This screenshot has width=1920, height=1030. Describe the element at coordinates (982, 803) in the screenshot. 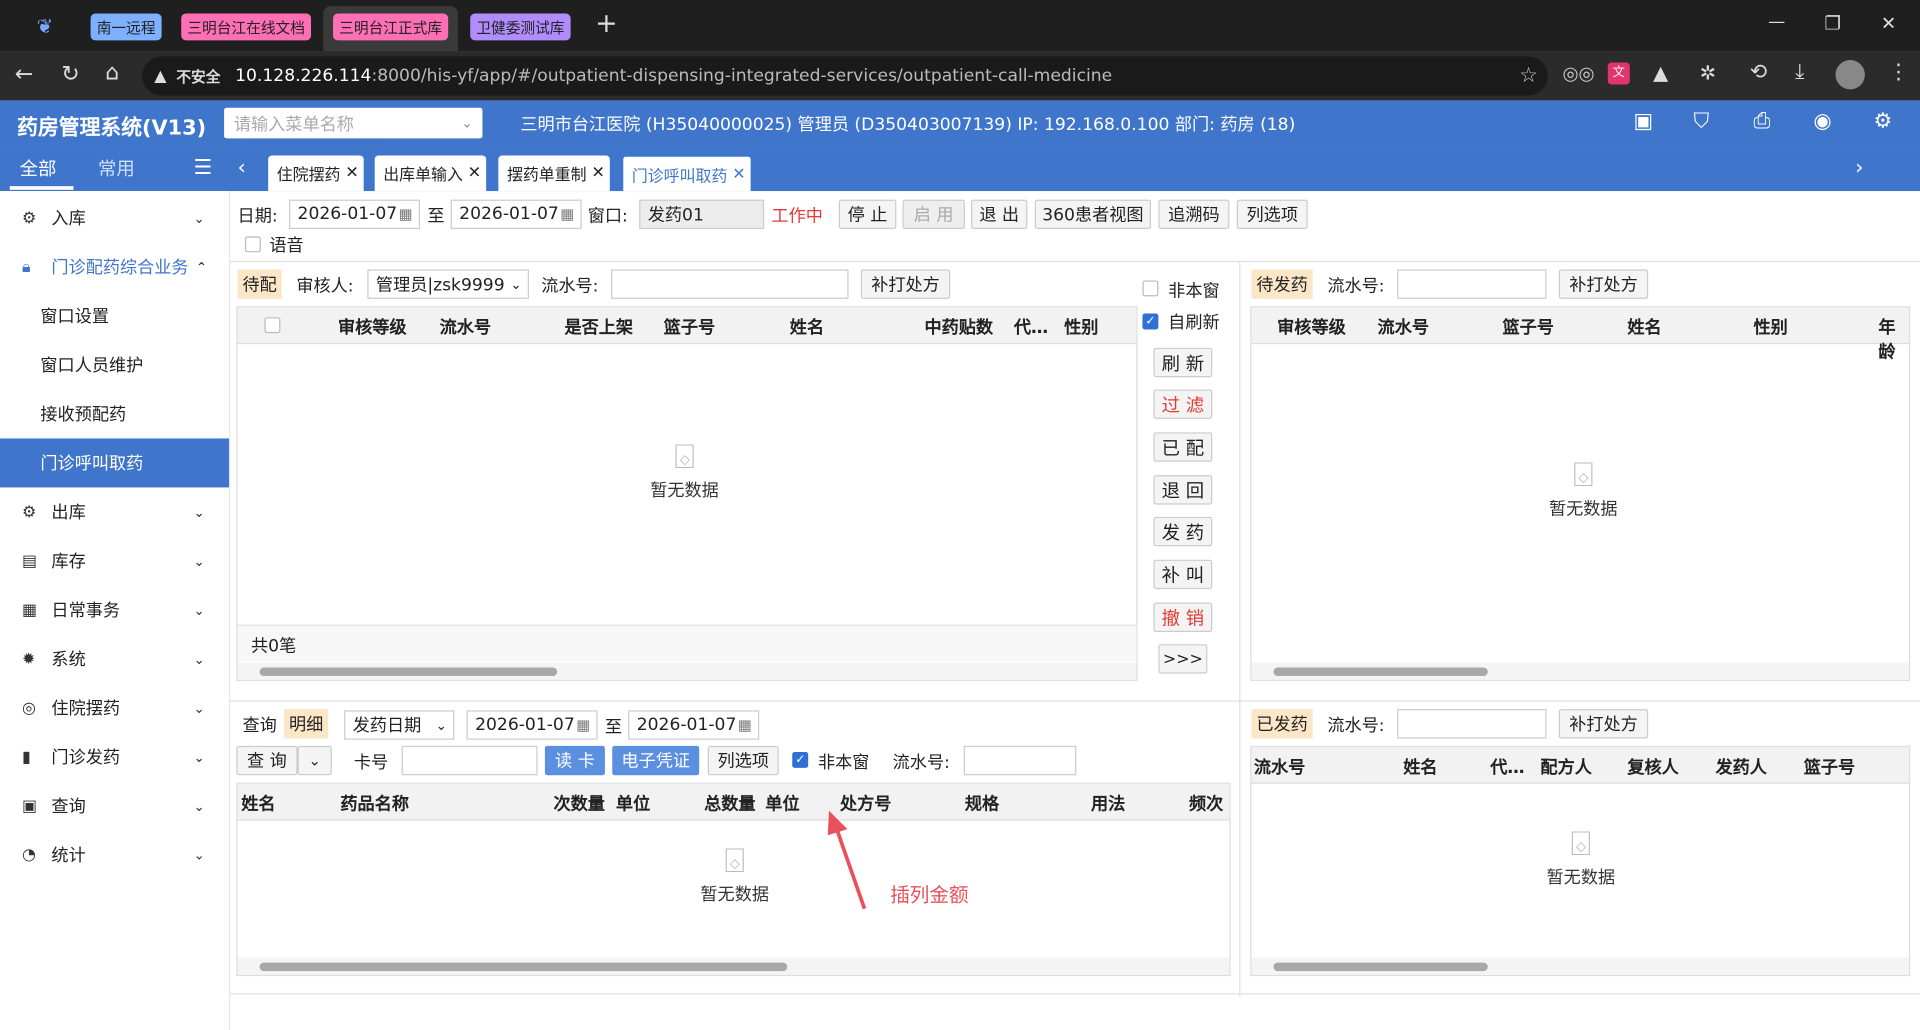

I see `column-header: 规格` at that location.